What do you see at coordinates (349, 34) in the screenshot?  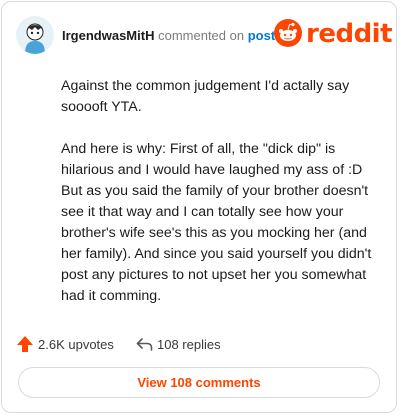 I see `reddit-wordmark: reddit` at bounding box center [349, 34].